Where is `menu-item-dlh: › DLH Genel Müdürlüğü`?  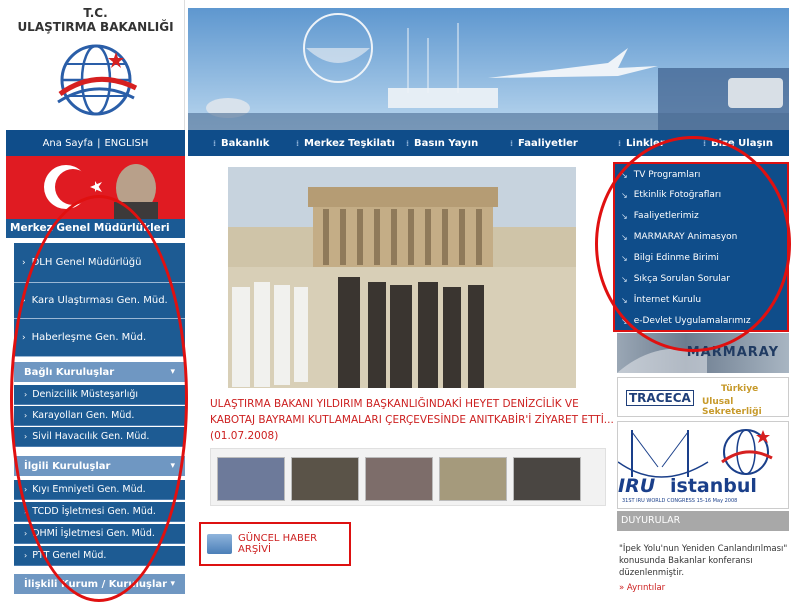
menu-item-dlh: › DLH Genel Müdürlüğü is located at coordinates (99, 263).